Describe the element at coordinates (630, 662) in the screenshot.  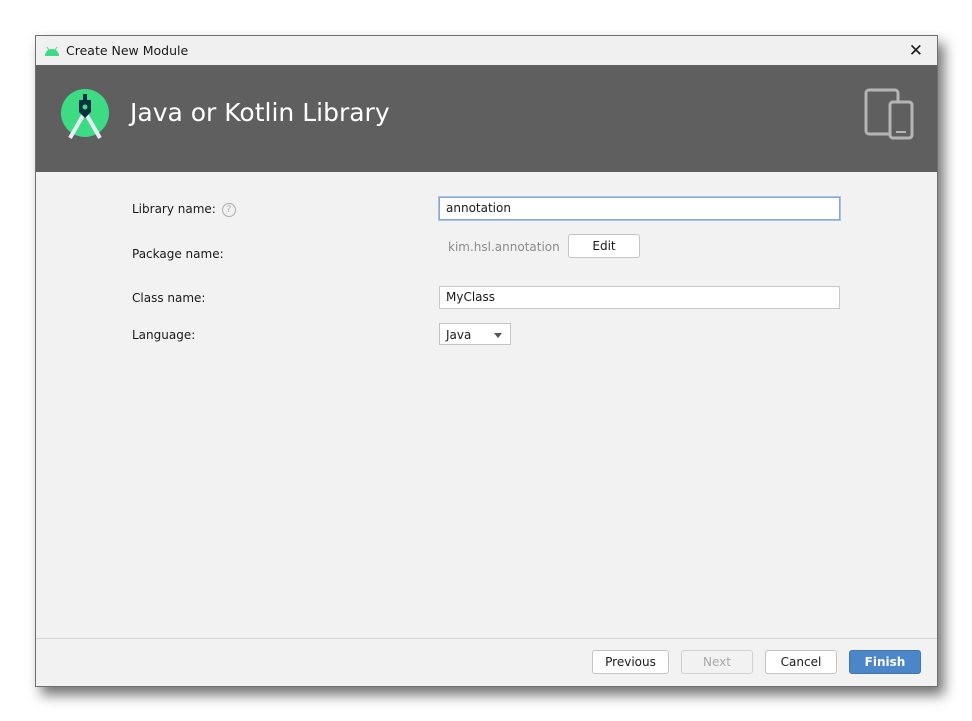
I see `previous-button: Previous` at that location.